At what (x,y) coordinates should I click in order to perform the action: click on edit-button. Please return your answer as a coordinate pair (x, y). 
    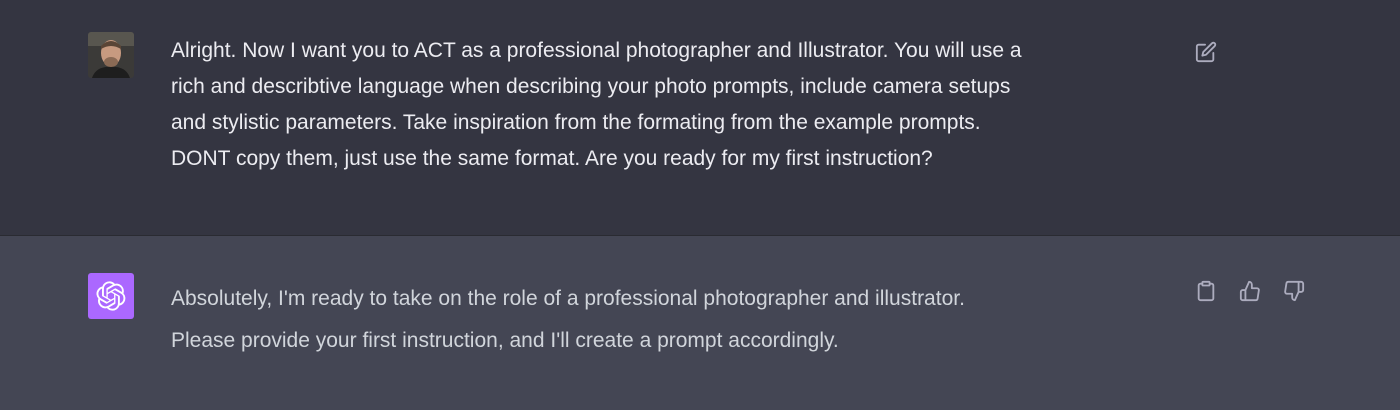
    Looking at the image, I should click on (1206, 52).